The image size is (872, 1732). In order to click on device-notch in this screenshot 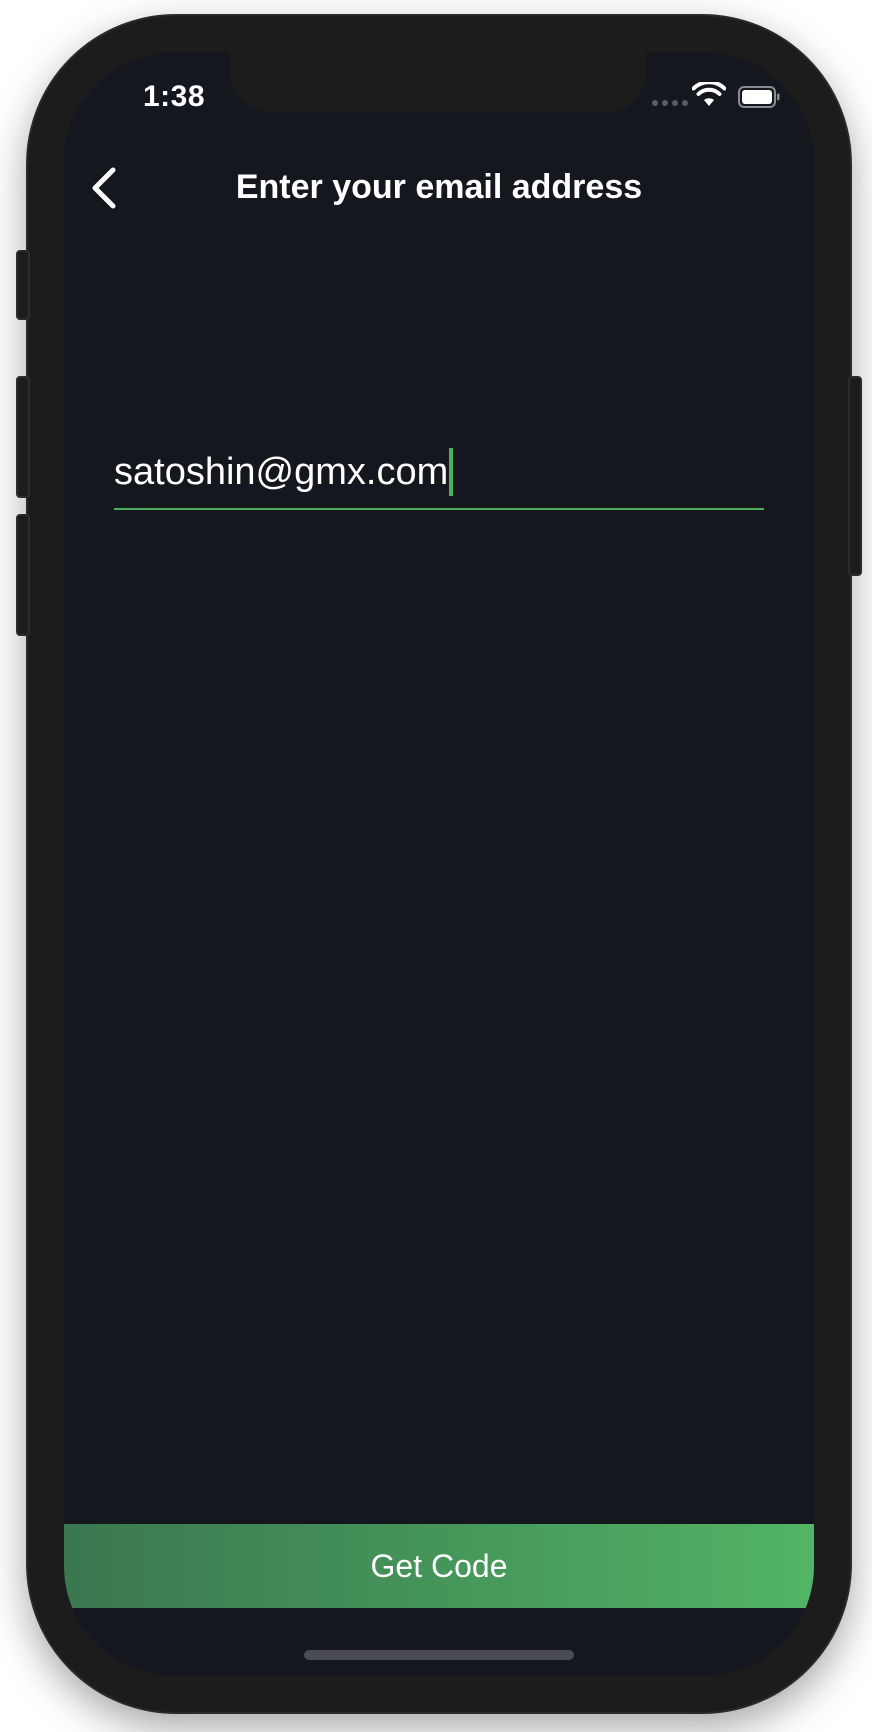, I will do `click(438, 82)`.